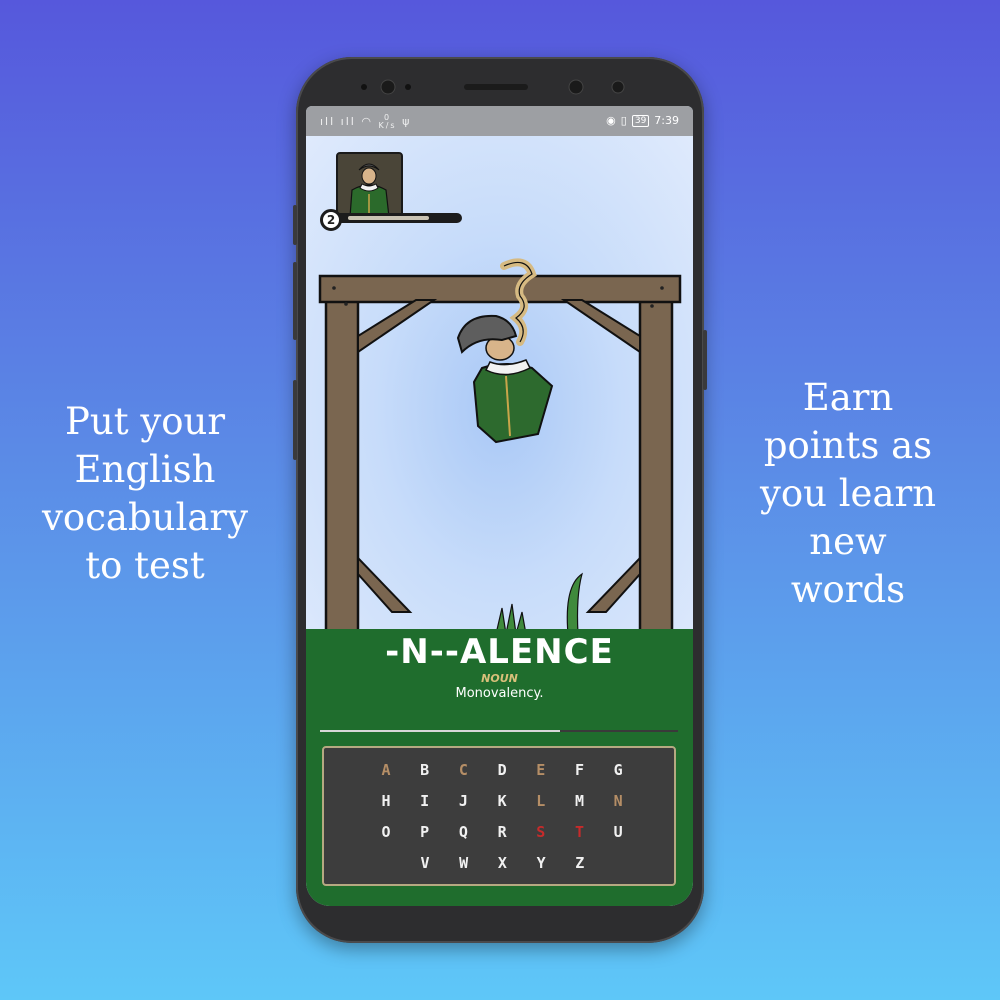  What do you see at coordinates (848, 397) in the screenshot?
I see `promo-right-line: Earn` at bounding box center [848, 397].